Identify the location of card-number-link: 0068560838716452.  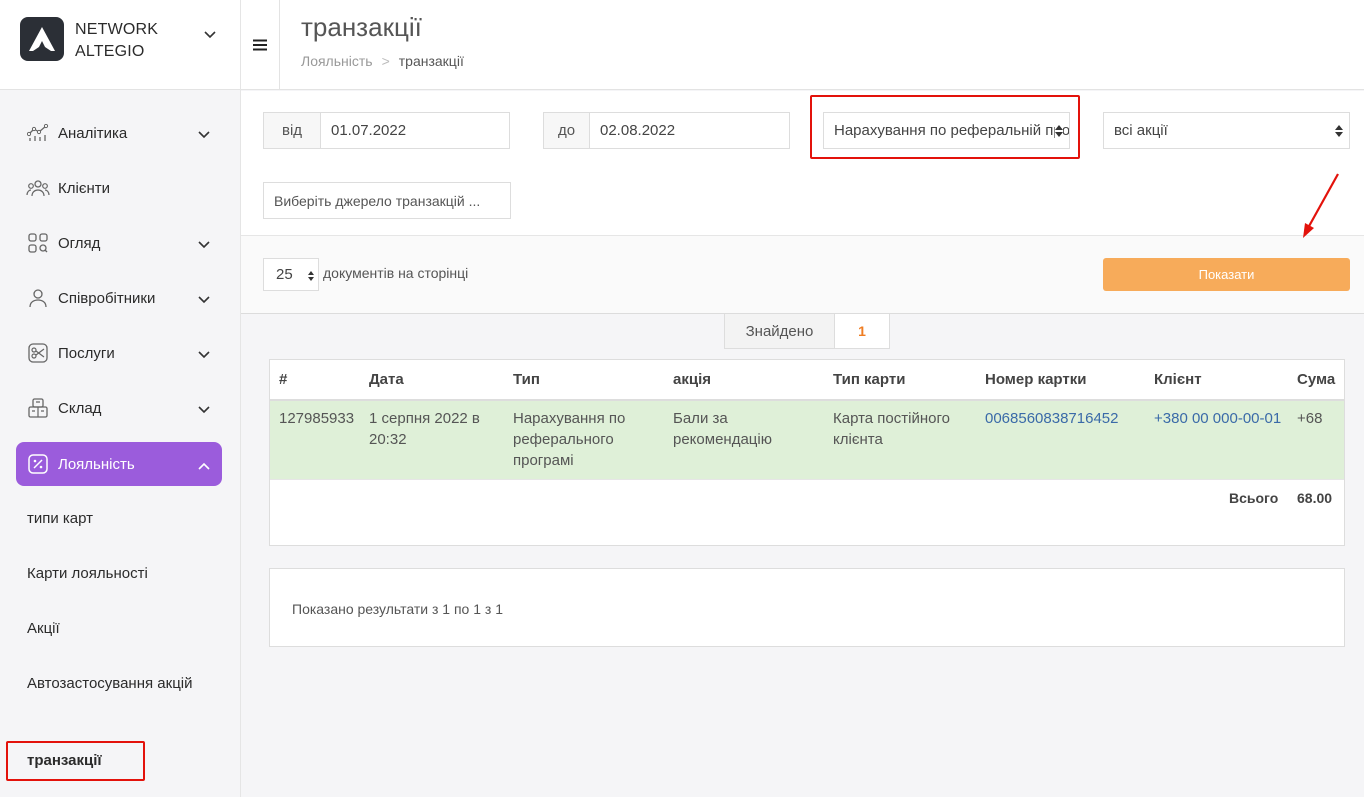
(1051, 418).